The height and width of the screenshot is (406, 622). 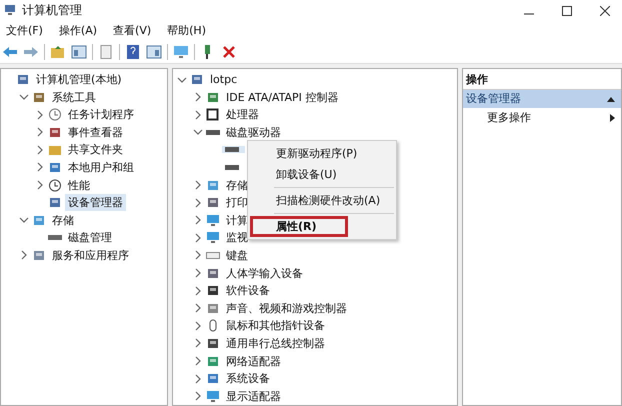 What do you see at coordinates (275, 325) in the screenshot?
I see `tree-item: 鼠标和其他指针设备` at bounding box center [275, 325].